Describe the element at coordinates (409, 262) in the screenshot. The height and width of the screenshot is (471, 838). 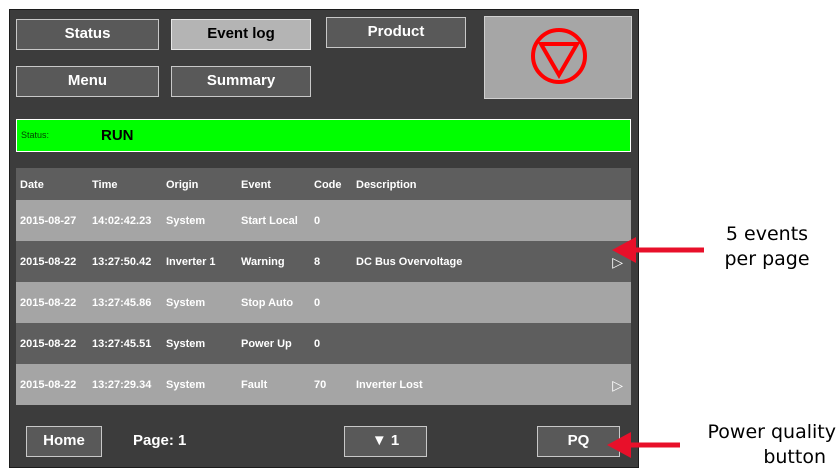
I see `cell-description: DC Bus Overvoltage` at that location.